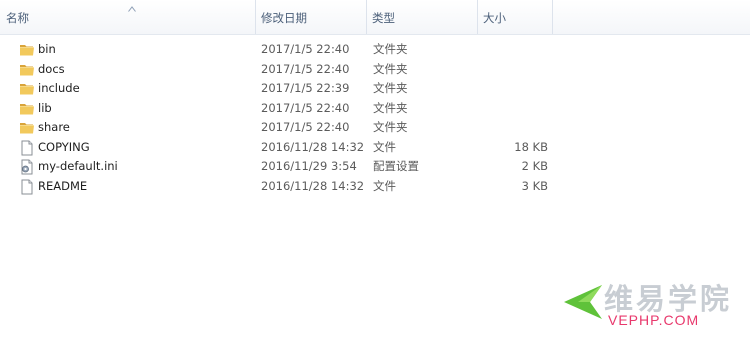 The image size is (750, 339). Describe the element at coordinates (64, 146) in the screenshot. I see `file-name: COPYING` at that location.